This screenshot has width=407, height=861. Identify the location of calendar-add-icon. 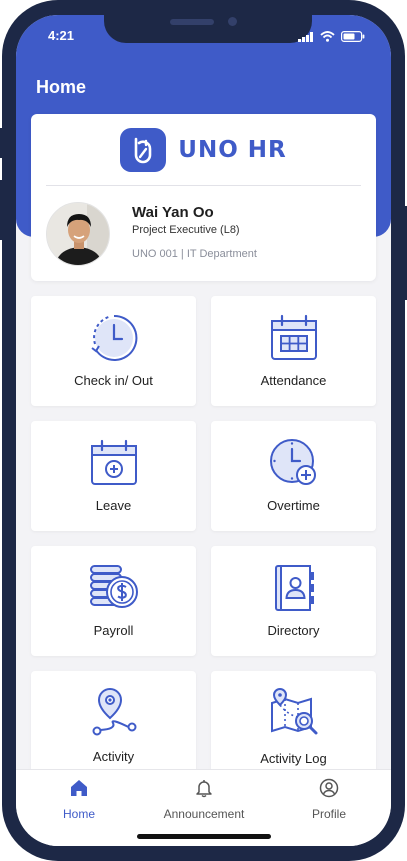
(113, 462).